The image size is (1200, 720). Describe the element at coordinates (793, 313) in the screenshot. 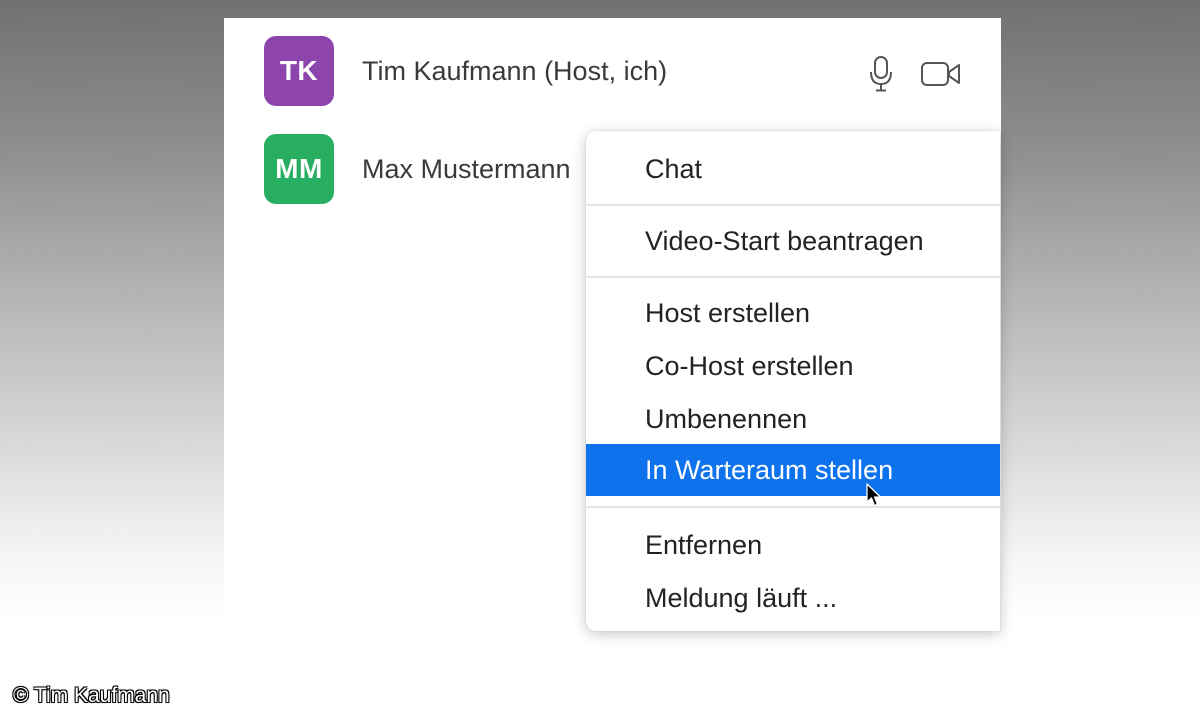

I see `menu-item-make-host: Host erstellen` at that location.